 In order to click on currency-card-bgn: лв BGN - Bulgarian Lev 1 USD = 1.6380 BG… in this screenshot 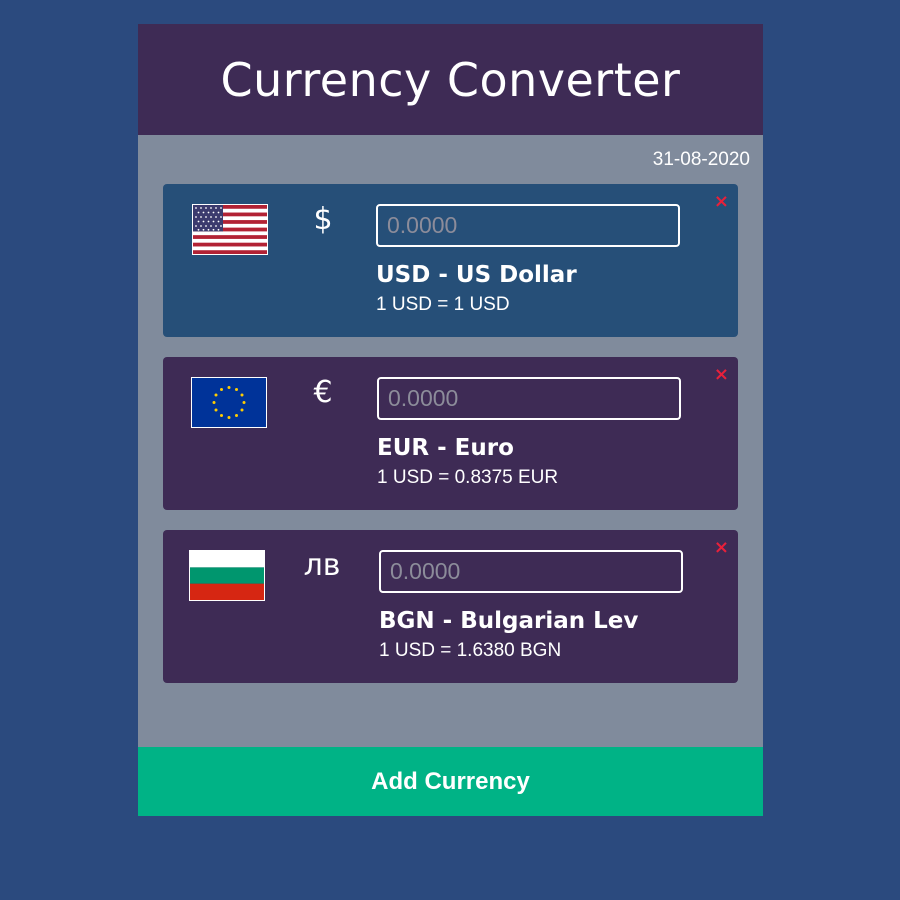, I will do `click(450, 606)`.